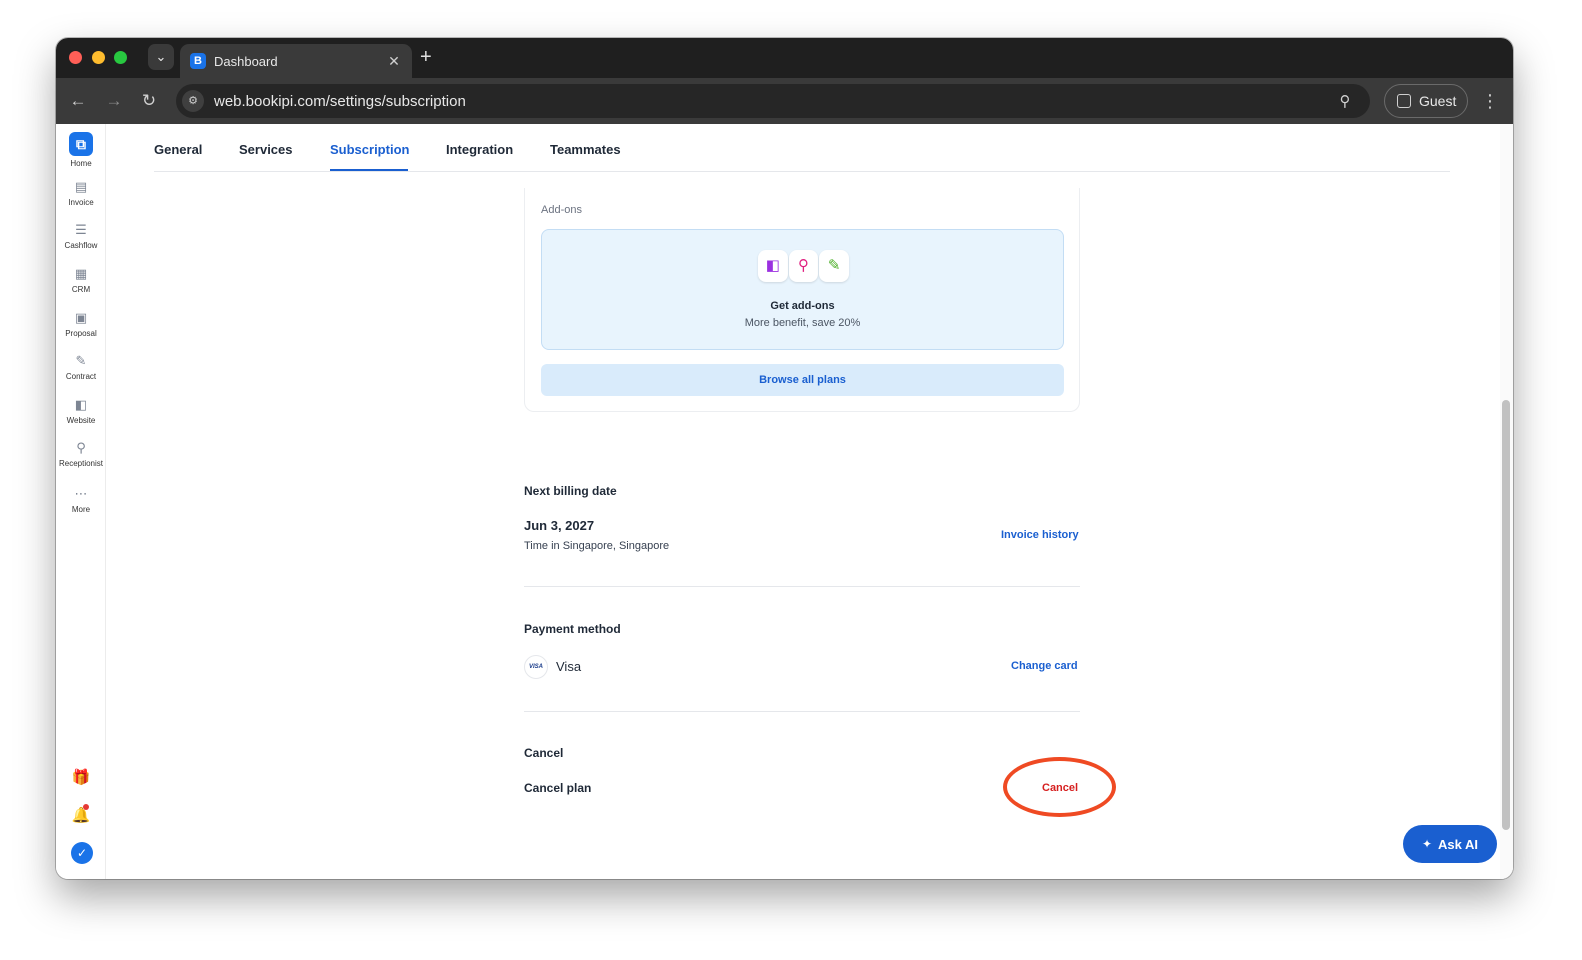 The height and width of the screenshot is (960, 1582). What do you see at coordinates (1345, 101) in the screenshot?
I see `zoom-magnifier-icon: ⚲` at bounding box center [1345, 101].